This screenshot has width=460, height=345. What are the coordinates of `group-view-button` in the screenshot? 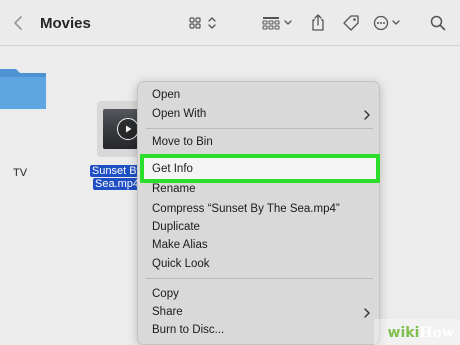 It's located at (278, 23).